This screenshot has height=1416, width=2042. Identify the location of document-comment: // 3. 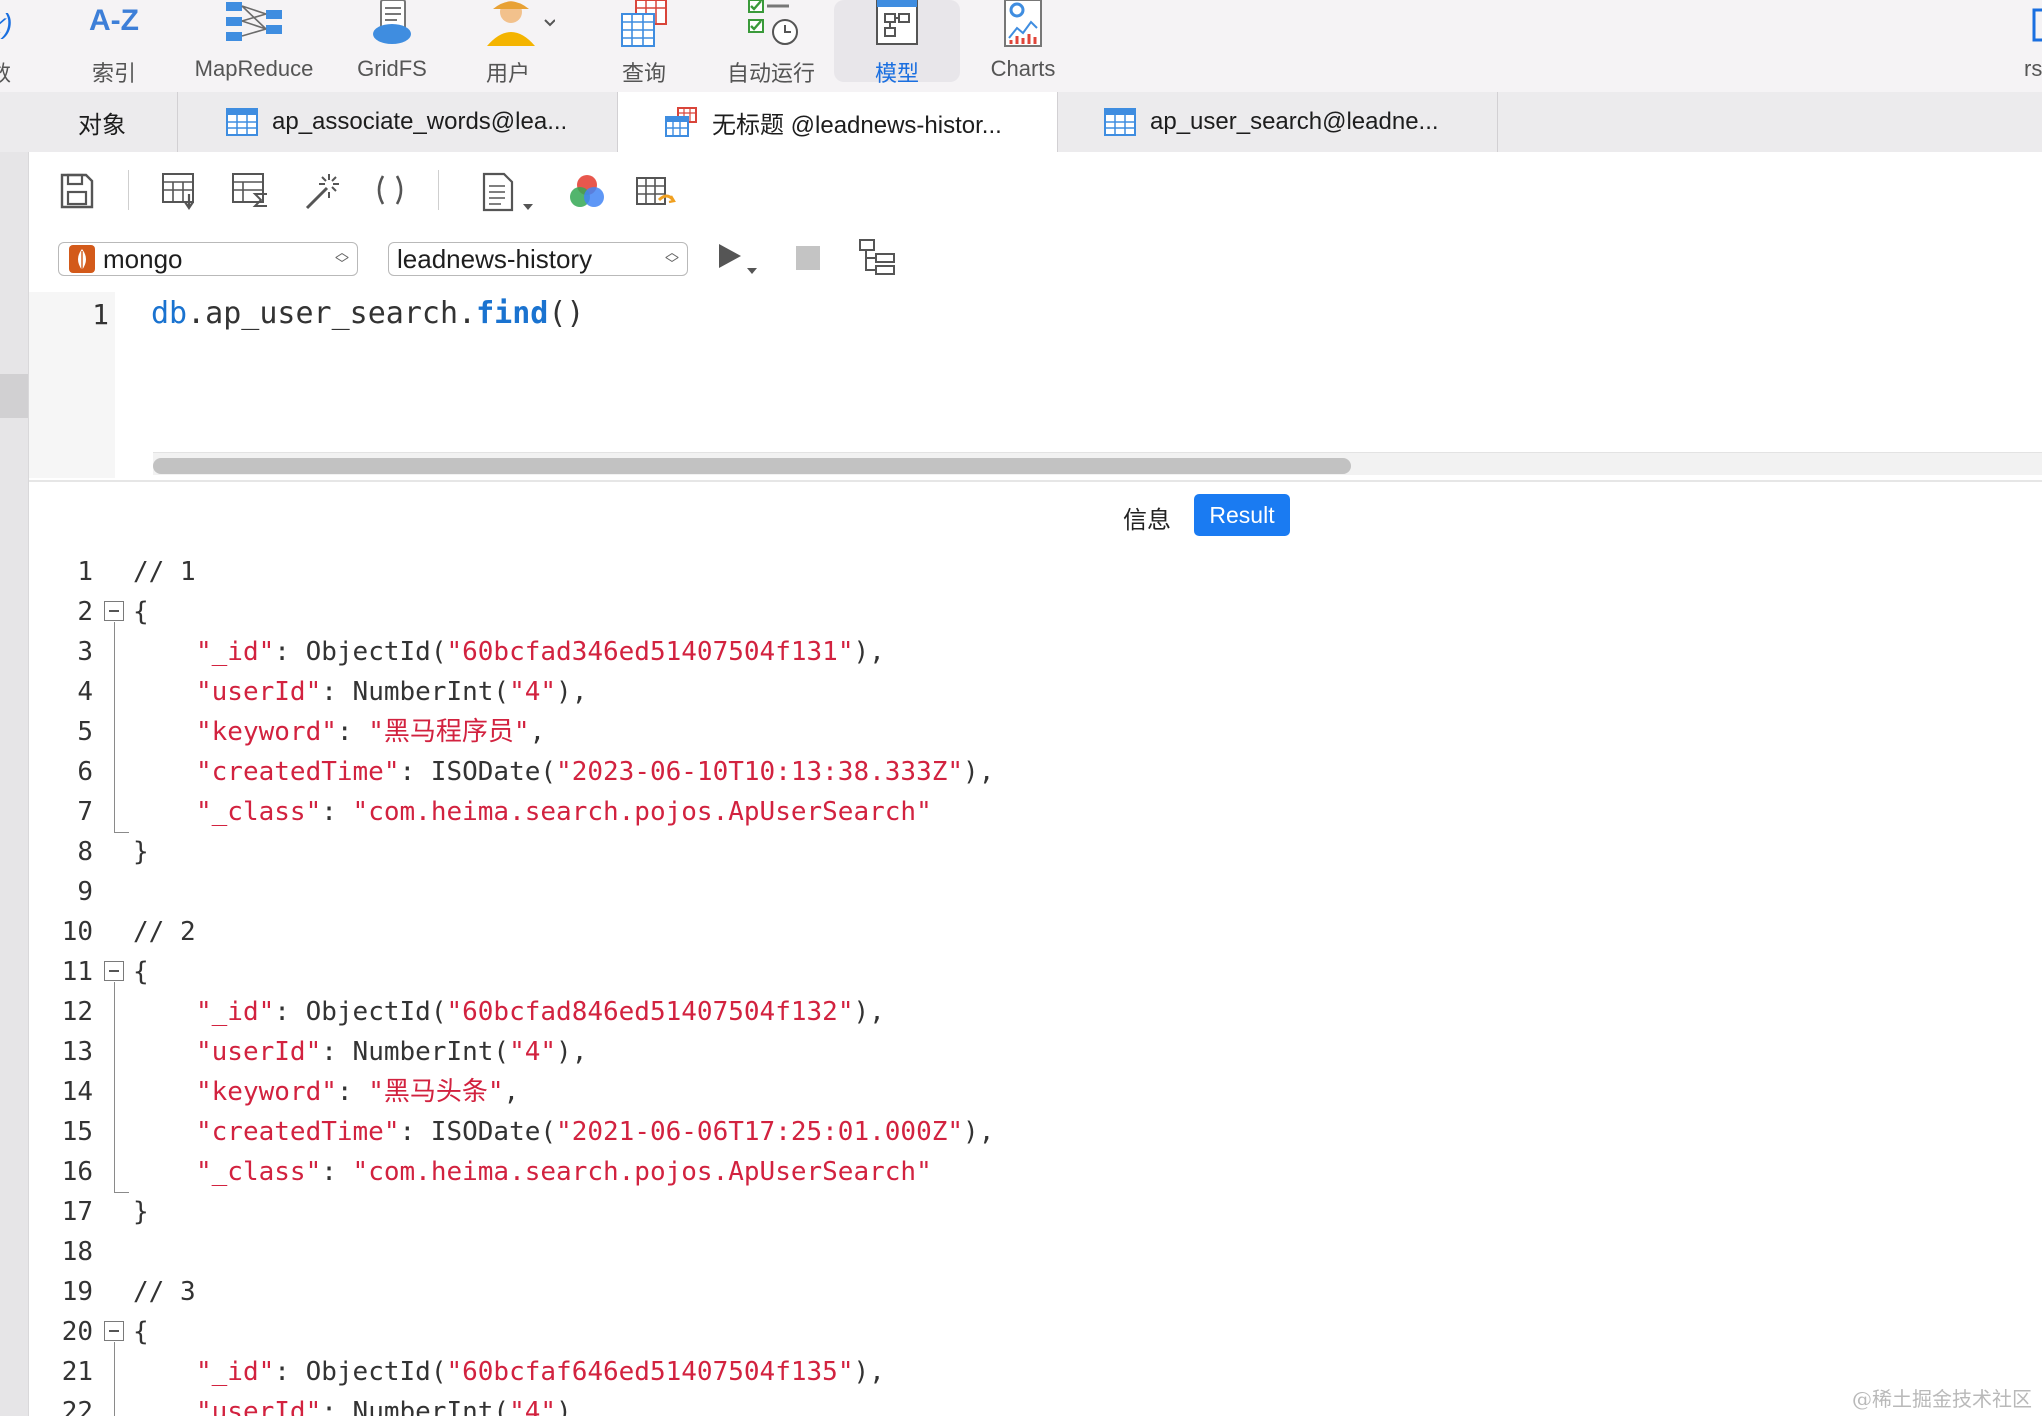
(164, 1292).